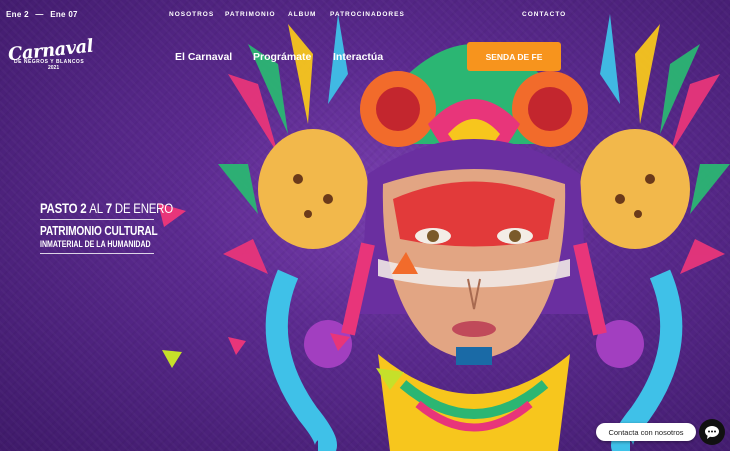  Describe the element at coordinates (302, 14) in the screenshot. I see `nav-album: ALBUM` at that location.